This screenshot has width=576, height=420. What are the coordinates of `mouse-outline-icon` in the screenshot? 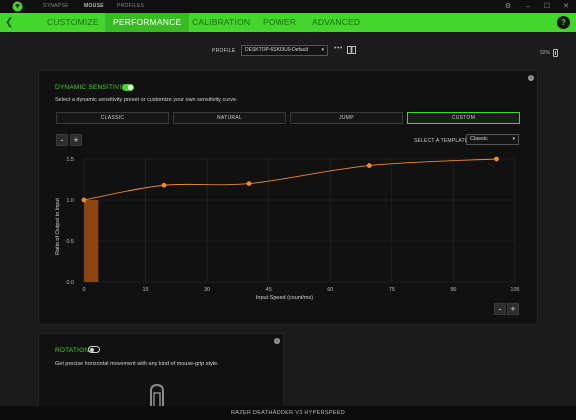 It's located at (157, 396).